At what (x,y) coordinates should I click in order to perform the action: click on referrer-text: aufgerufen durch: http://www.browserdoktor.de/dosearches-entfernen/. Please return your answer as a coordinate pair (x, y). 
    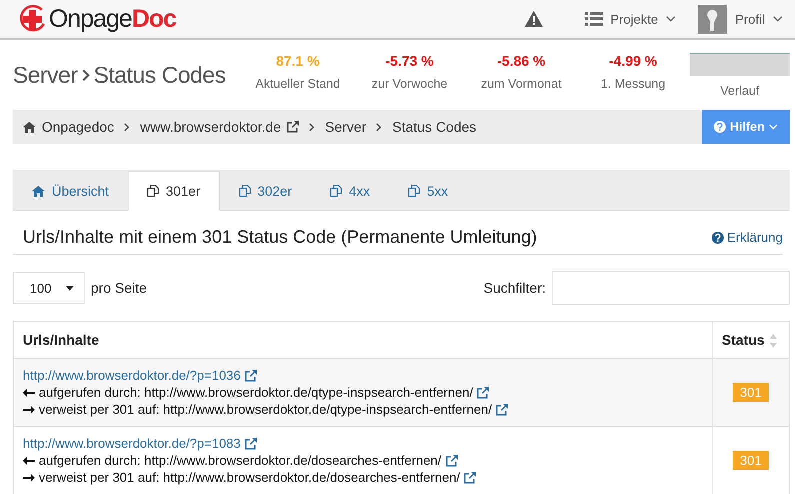
    Looking at the image, I should click on (240, 460).